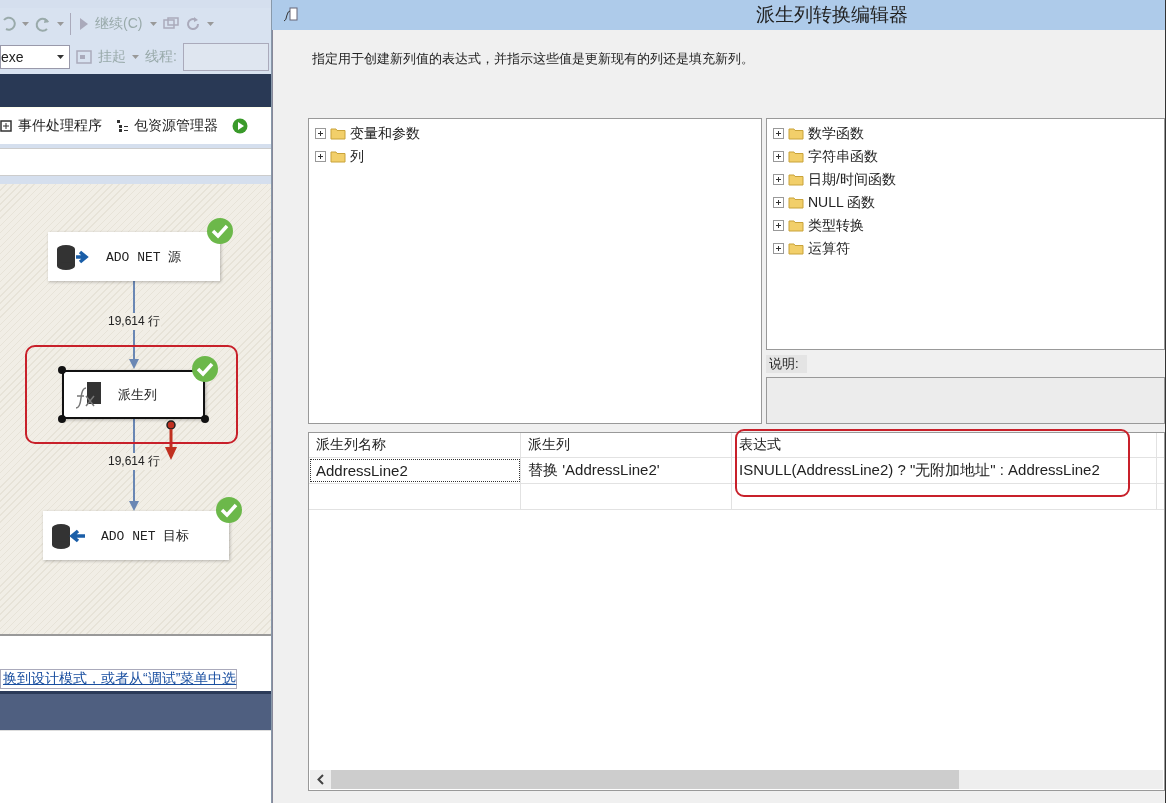  Describe the element at coordinates (60, 57) in the screenshot. I see `dropdown-arrow-icon` at that location.